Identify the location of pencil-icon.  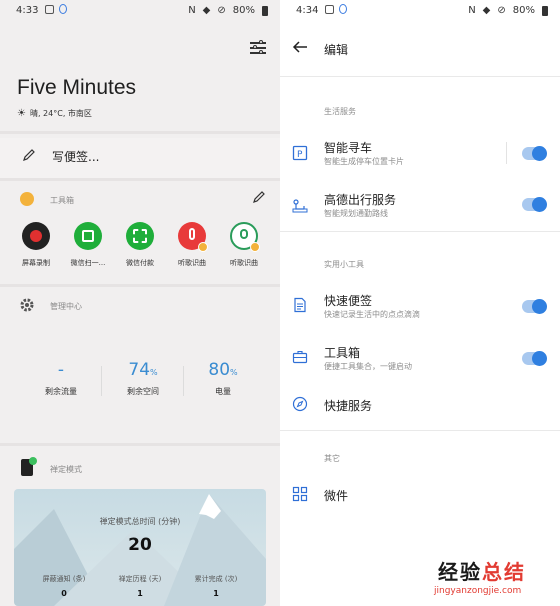
(29, 155).